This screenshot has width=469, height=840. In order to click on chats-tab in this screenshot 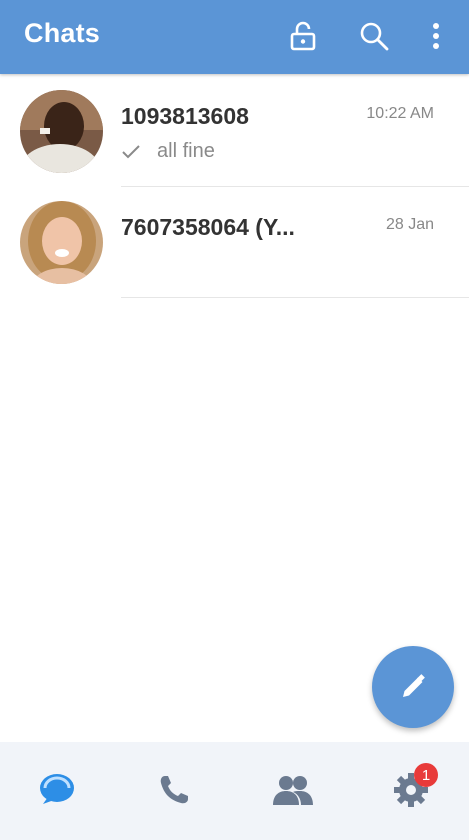, I will do `click(57, 790)`.